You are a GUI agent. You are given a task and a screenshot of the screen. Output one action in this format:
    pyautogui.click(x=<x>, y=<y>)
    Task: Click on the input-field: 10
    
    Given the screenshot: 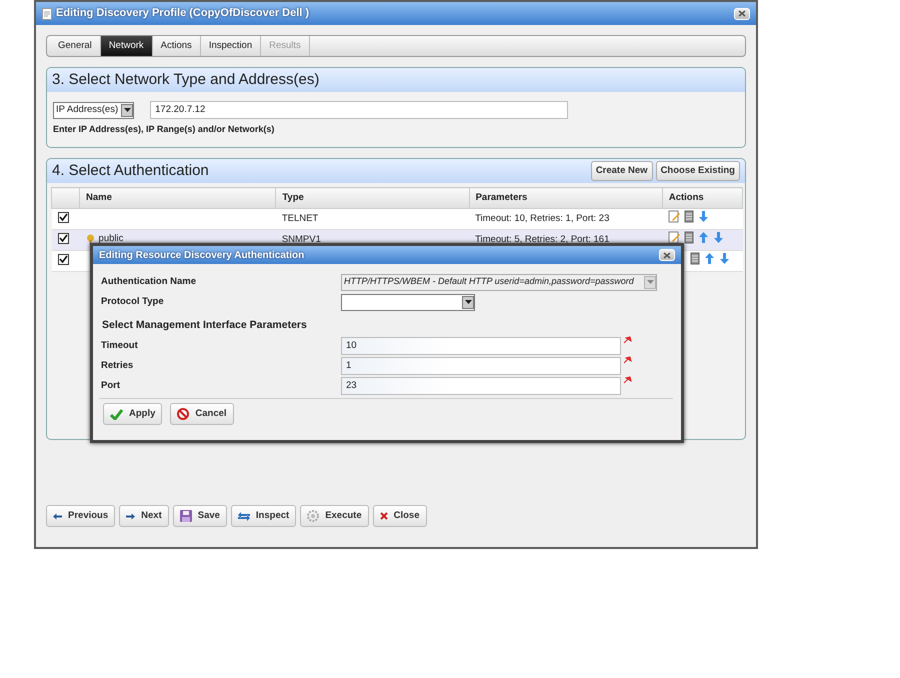 What is the action you would take?
    pyautogui.click(x=481, y=346)
    